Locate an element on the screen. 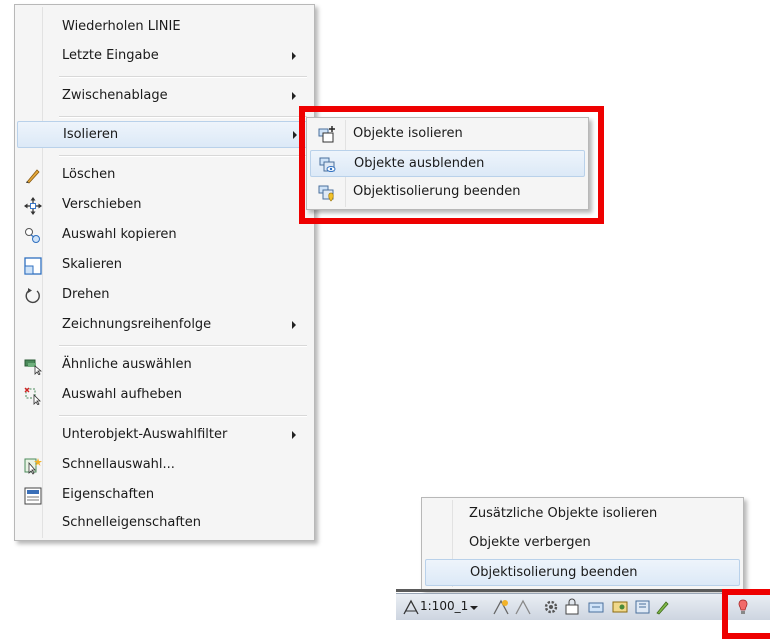  menu-item-label: Unterobjekt-Auswahlfilter is located at coordinates (145, 434).